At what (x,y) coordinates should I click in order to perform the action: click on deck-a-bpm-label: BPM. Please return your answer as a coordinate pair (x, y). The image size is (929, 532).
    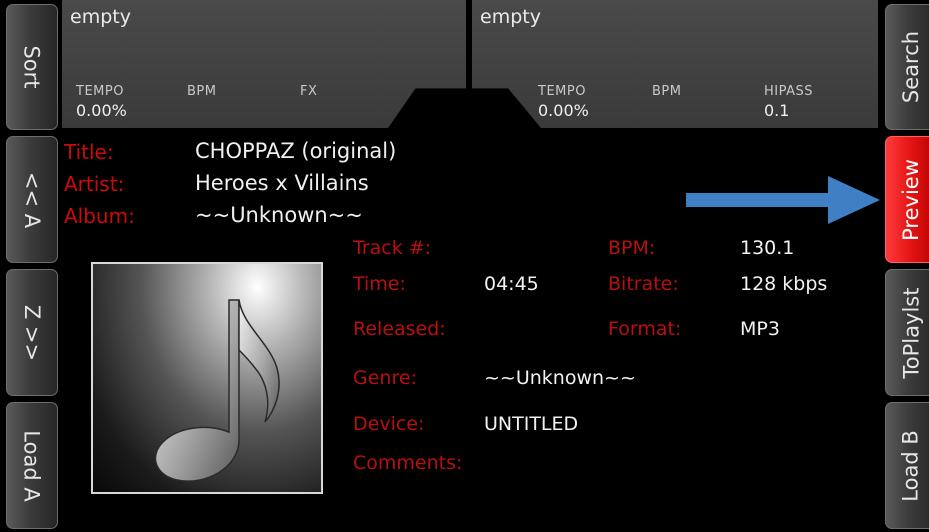
    Looking at the image, I should click on (202, 91).